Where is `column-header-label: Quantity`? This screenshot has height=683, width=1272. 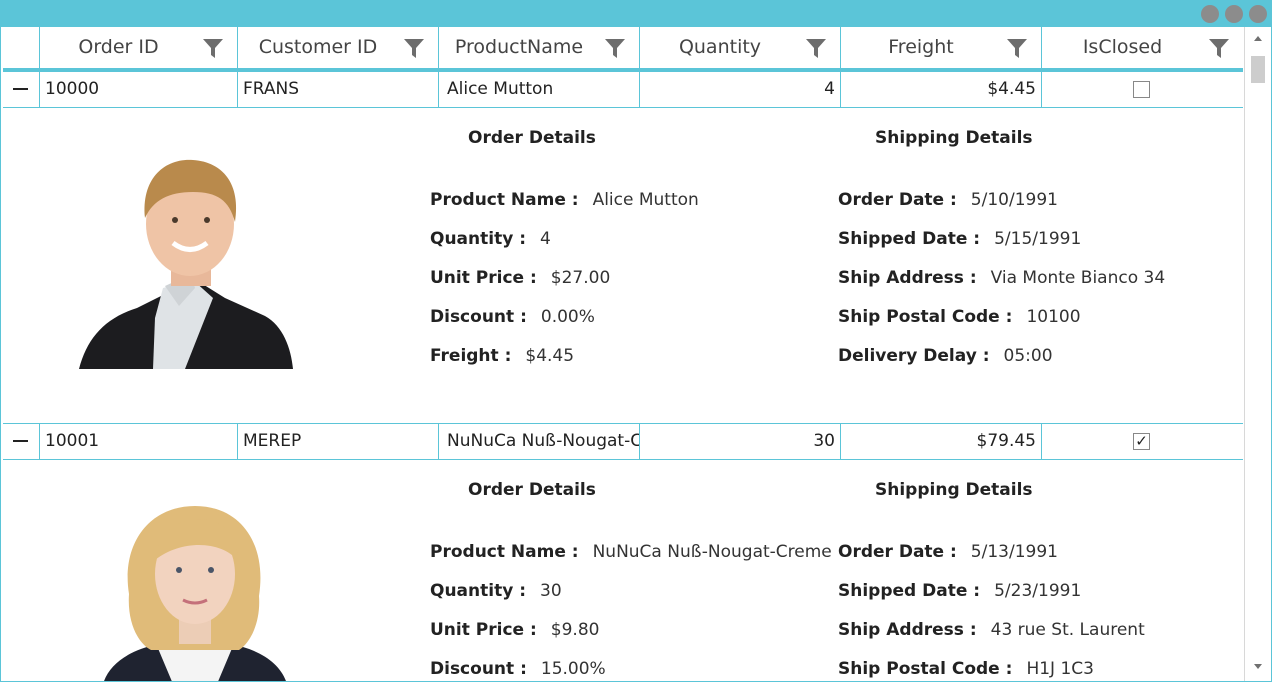
column-header-label: Quantity is located at coordinates (720, 47).